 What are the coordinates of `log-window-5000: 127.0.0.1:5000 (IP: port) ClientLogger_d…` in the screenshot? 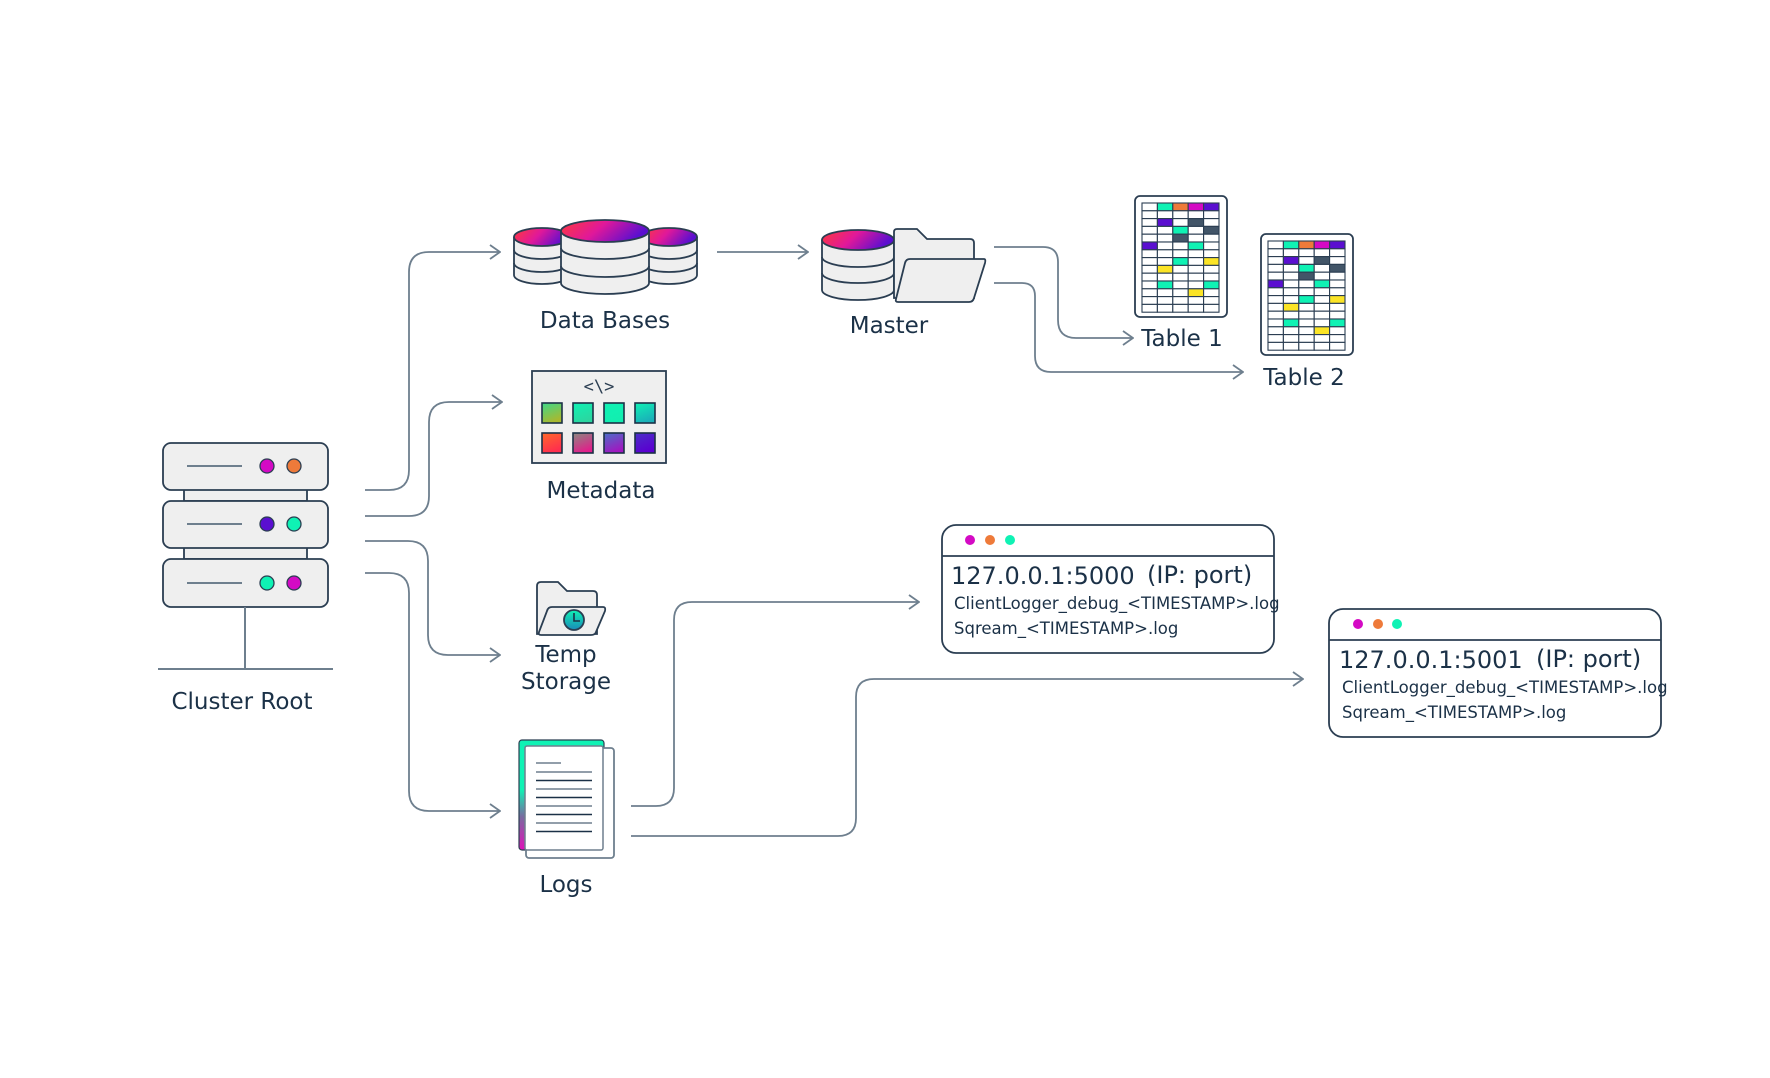 It's located at (1110, 589).